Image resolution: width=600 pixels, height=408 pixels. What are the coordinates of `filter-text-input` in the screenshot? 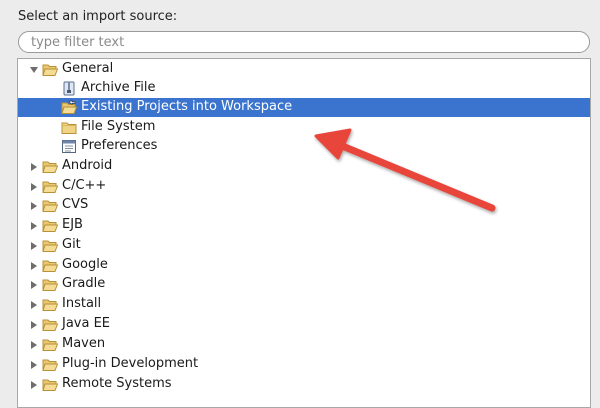 It's located at (304, 42).